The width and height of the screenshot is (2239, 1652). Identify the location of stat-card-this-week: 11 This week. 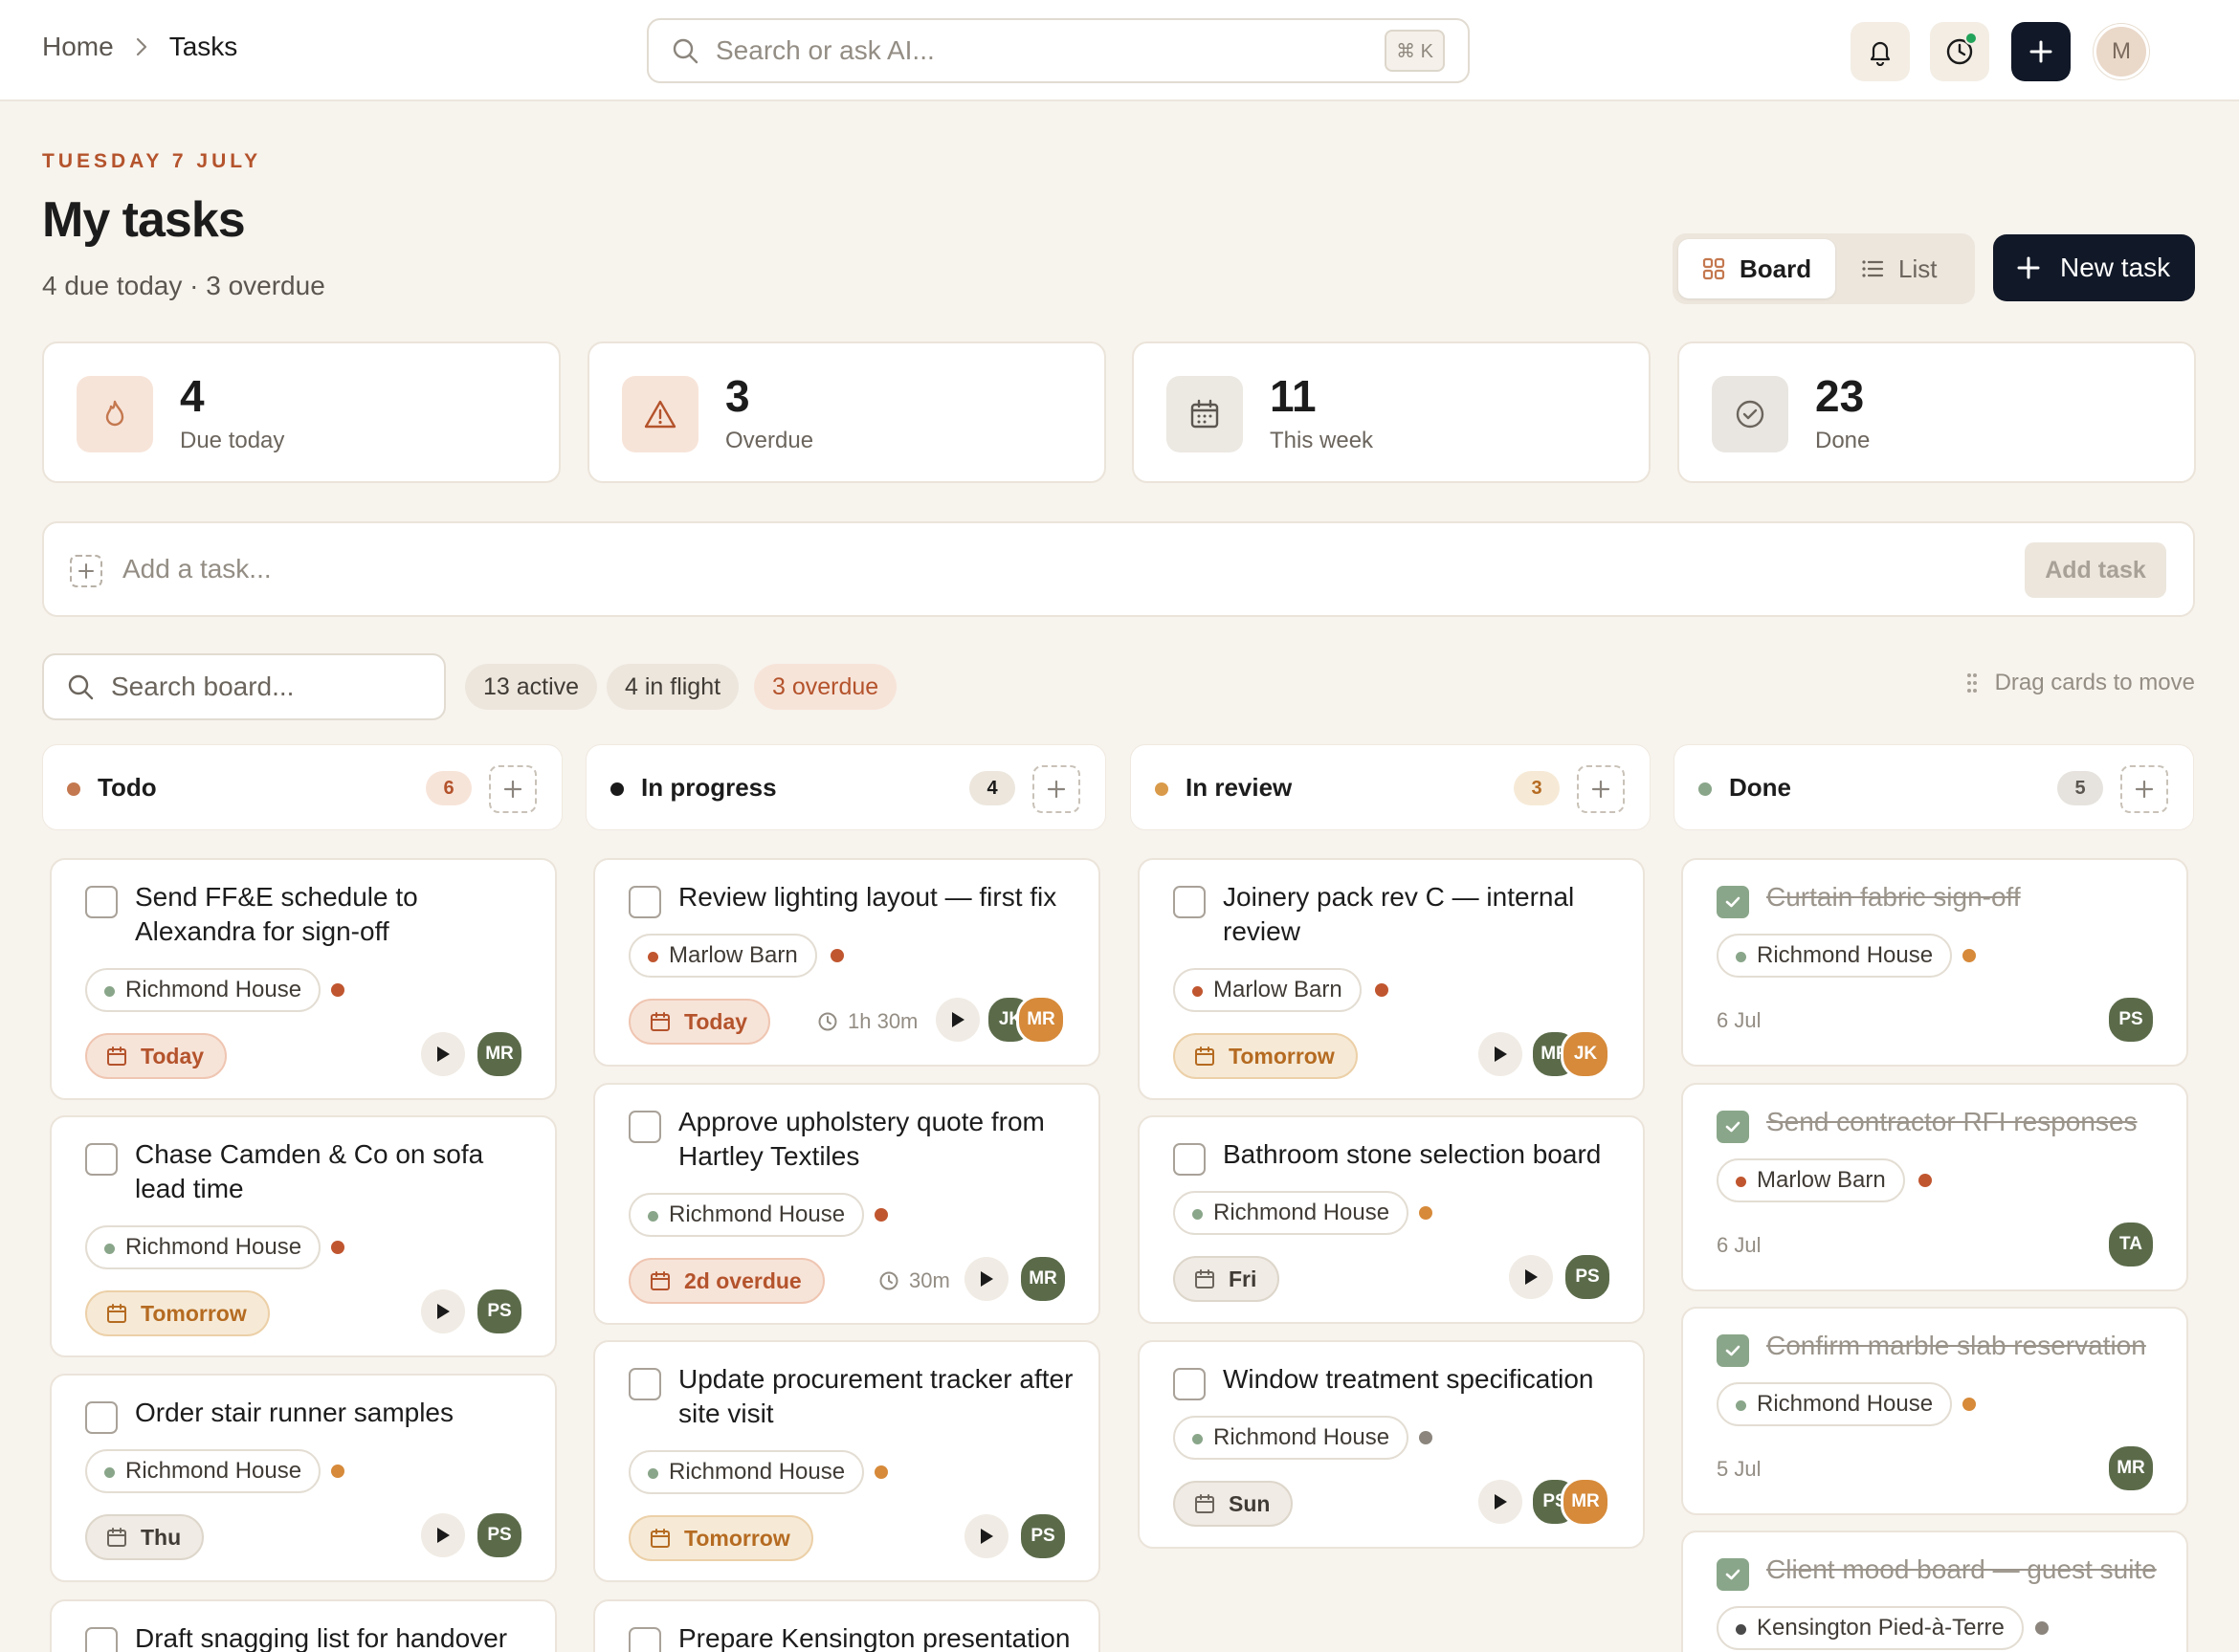
(1391, 412).